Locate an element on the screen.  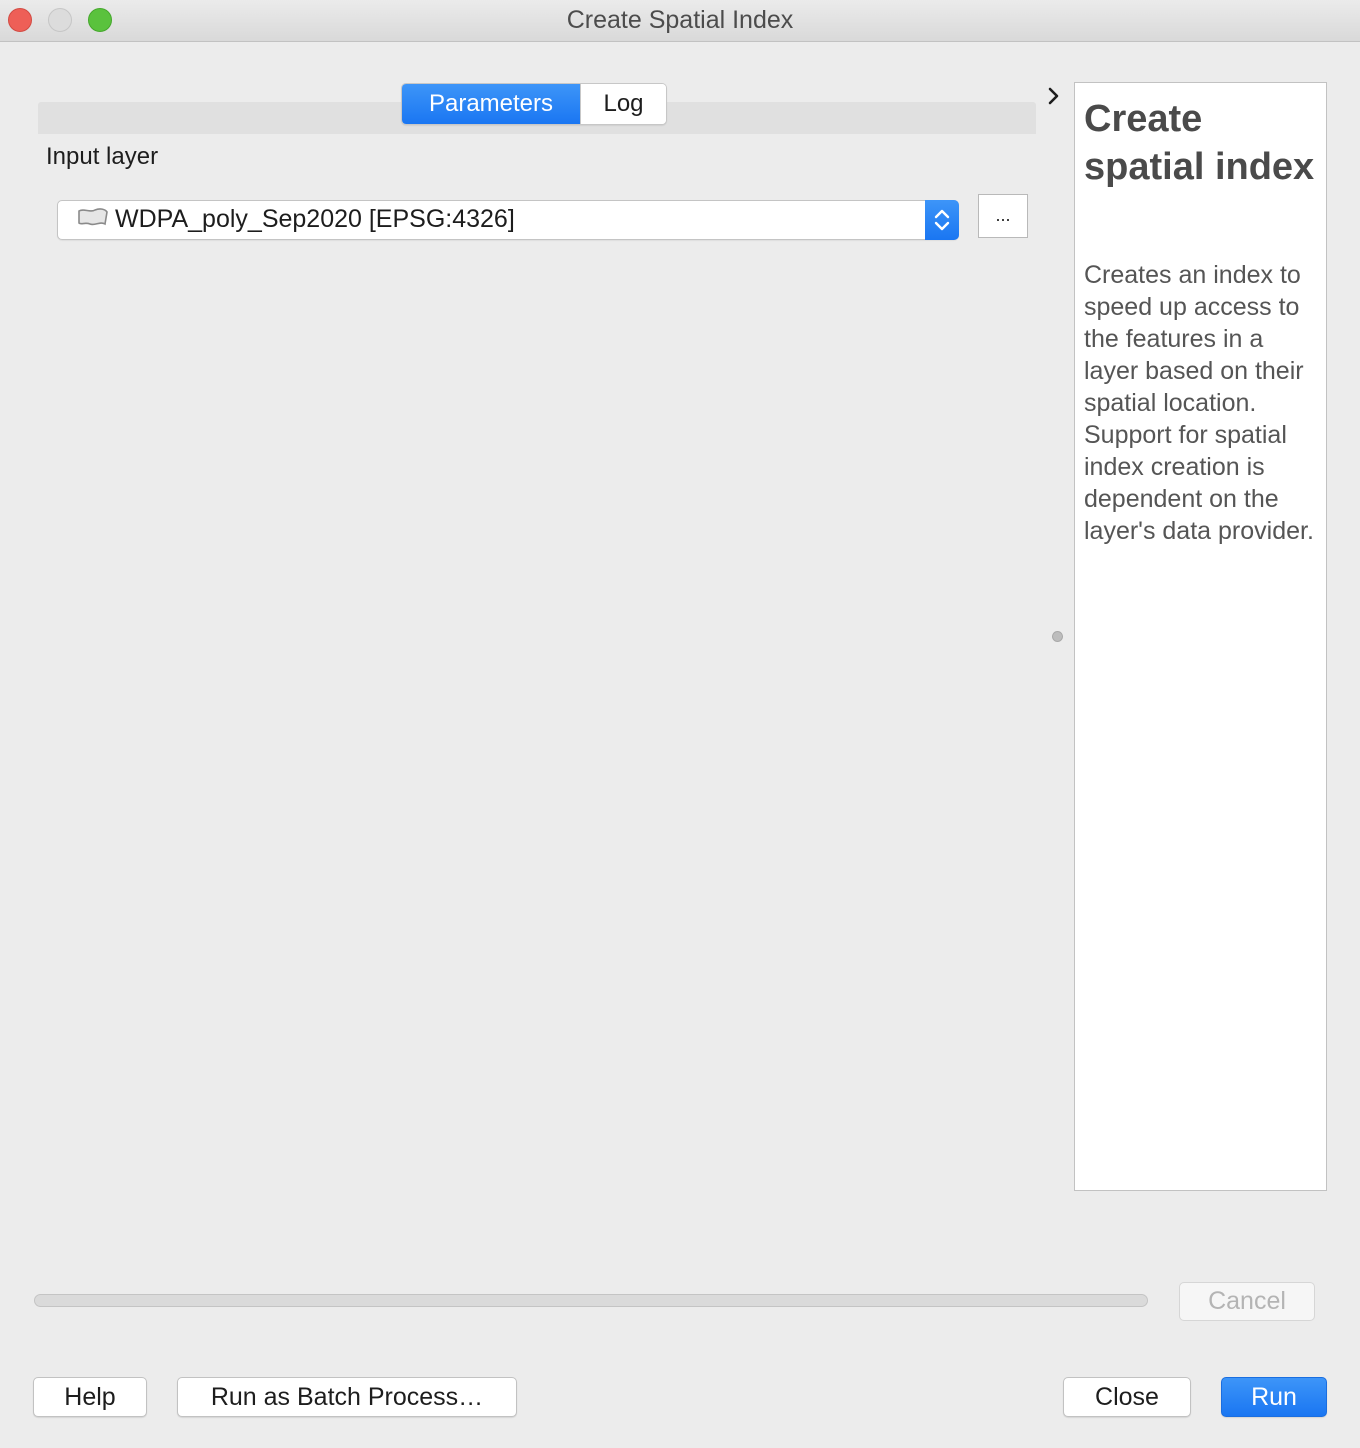
input-layer-label: Input layer is located at coordinates (102, 156).